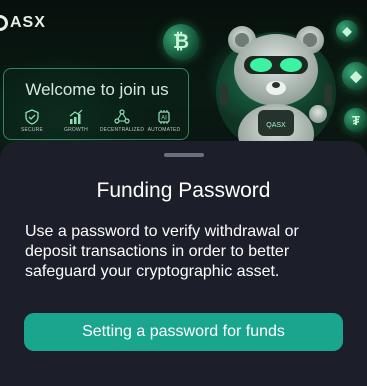 The height and width of the screenshot is (386, 367). What do you see at coordinates (183, 190) in the screenshot?
I see `sheet-title: Funding Password` at bounding box center [183, 190].